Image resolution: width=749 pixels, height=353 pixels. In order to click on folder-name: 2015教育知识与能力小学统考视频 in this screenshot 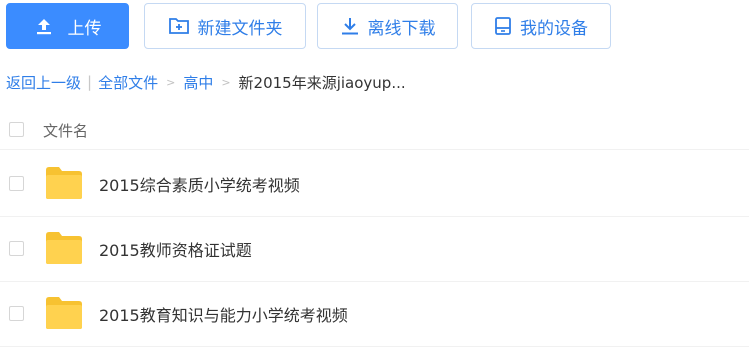, I will do `click(223, 314)`.